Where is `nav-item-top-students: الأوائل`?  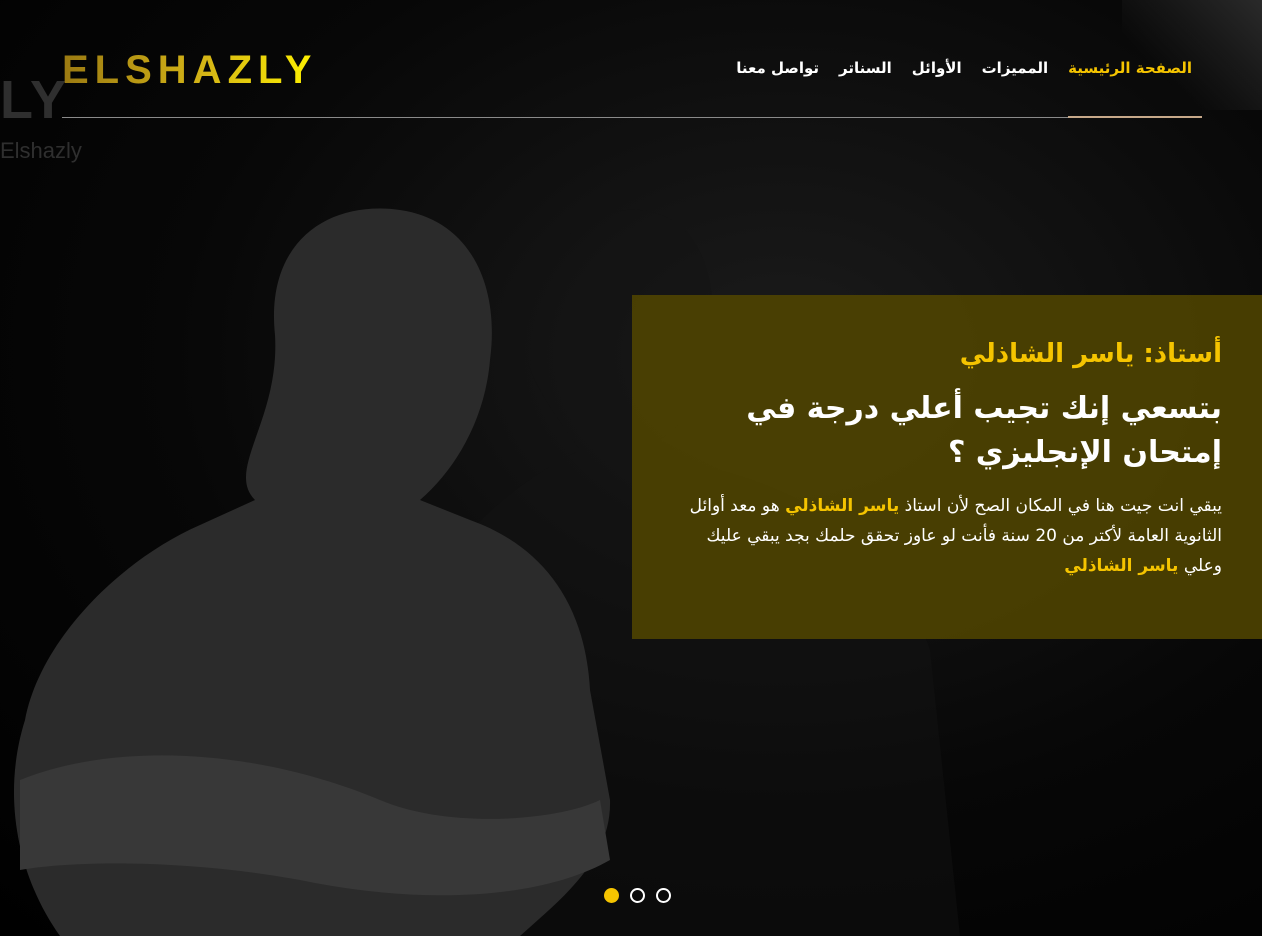
nav-item-top-students: الأوائل is located at coordinates (937, 68).